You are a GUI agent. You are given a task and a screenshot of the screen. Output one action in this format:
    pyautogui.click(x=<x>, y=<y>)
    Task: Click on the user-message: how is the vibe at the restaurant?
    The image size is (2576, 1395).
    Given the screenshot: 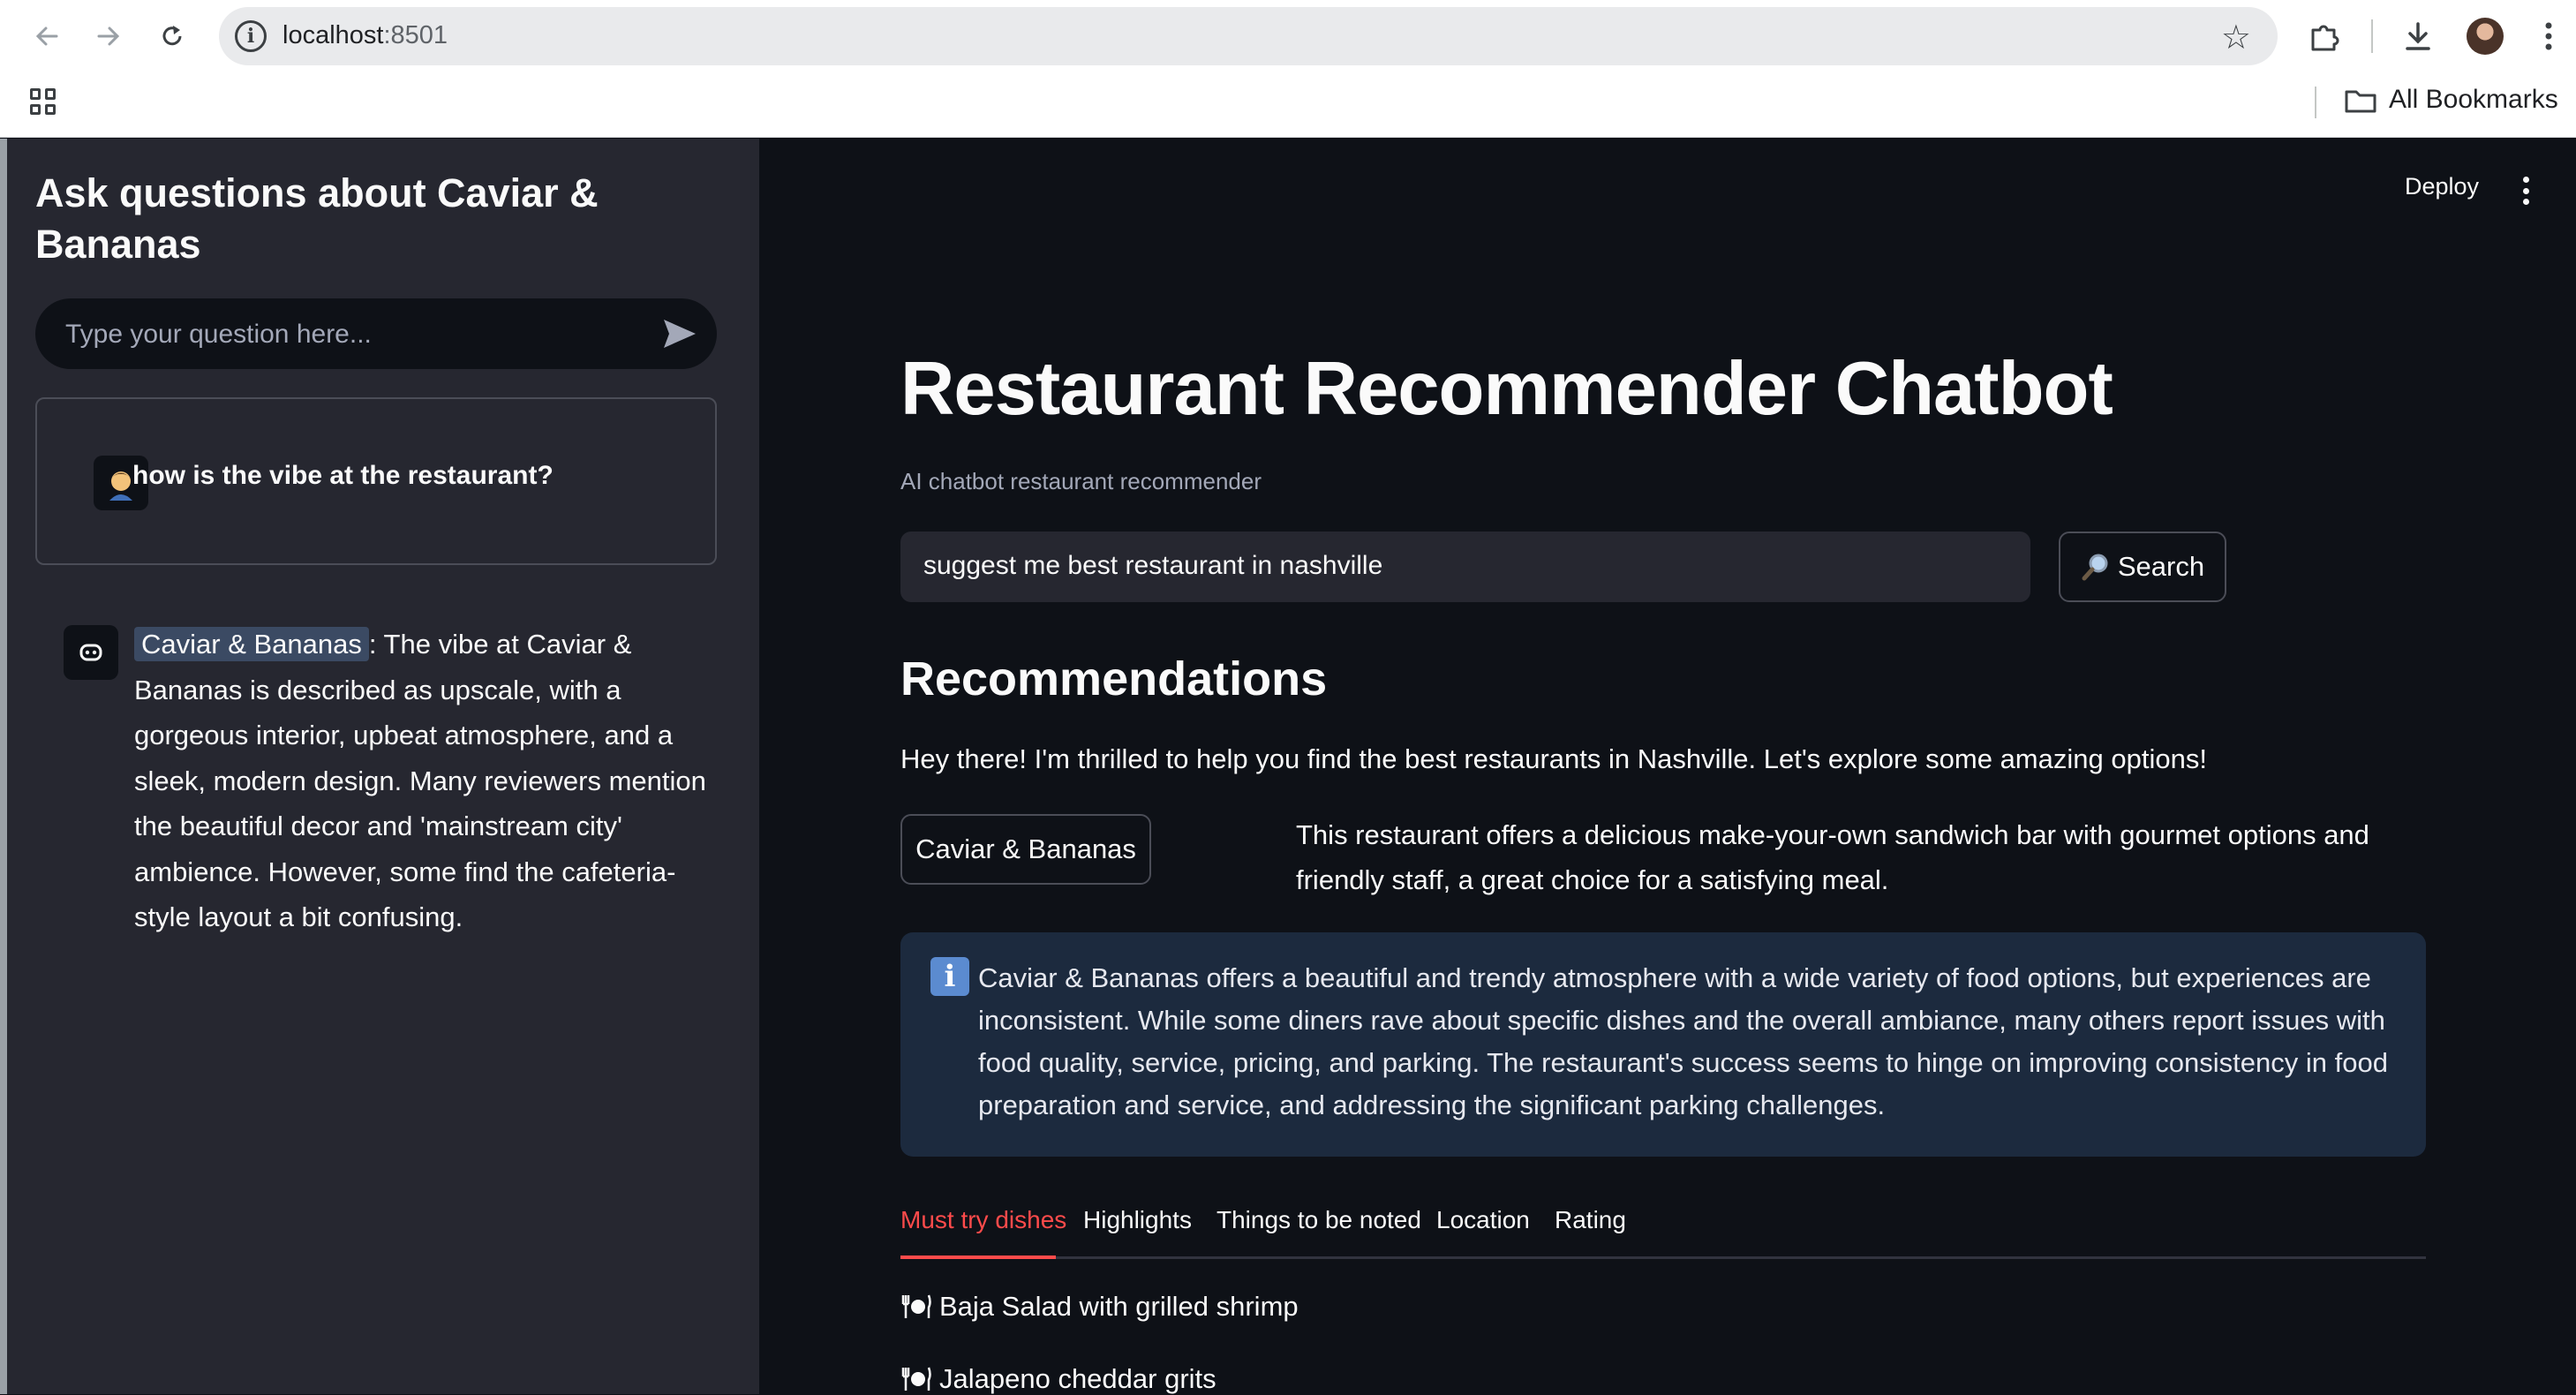 What is the action you would take?
    pyautogui.click(x=376, y=481)
    